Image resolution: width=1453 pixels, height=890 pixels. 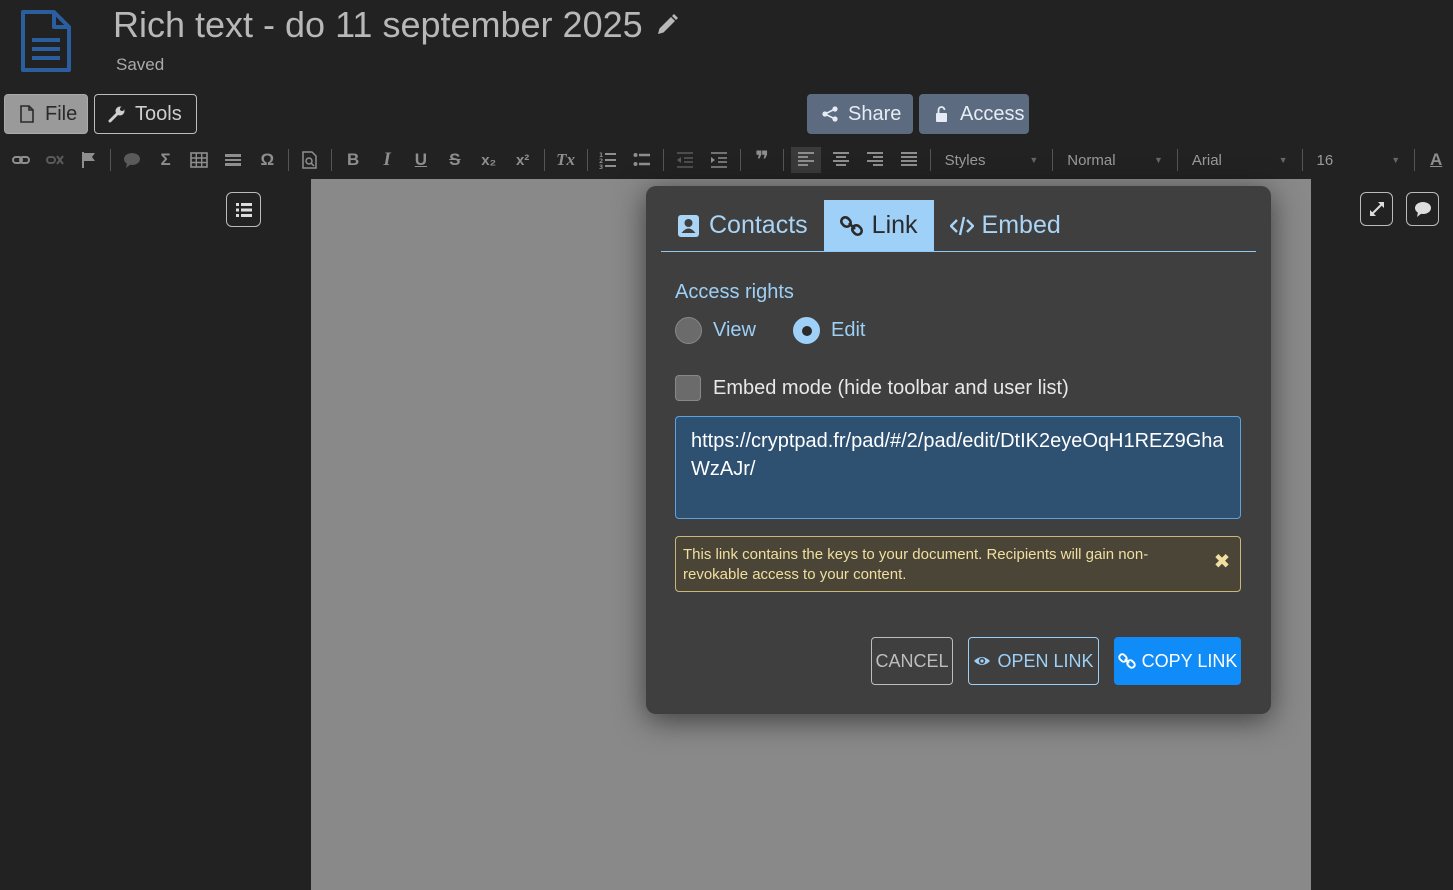 I want to click on outline-toggle-button, so click(x=243, y=209).